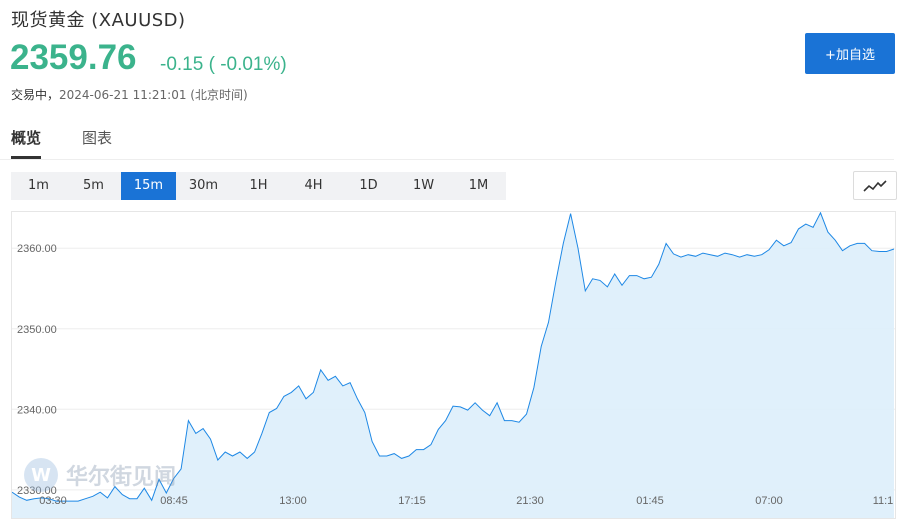  Describe the element at coordinates (883, 501) in the screenshot. I see `x-tick-label: 11:1` at that location.